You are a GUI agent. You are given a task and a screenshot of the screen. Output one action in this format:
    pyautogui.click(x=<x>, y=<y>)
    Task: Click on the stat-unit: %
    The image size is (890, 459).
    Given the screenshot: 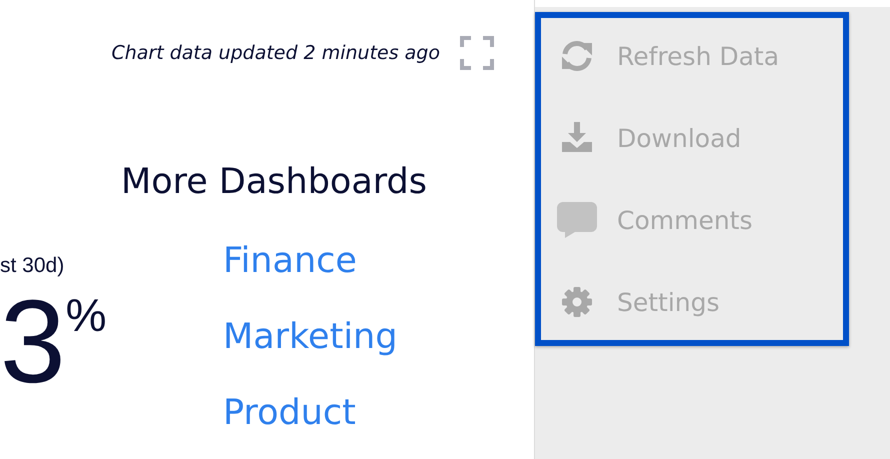 What is the action you would take?
    pyautogui.click(x=86, y=315)
    